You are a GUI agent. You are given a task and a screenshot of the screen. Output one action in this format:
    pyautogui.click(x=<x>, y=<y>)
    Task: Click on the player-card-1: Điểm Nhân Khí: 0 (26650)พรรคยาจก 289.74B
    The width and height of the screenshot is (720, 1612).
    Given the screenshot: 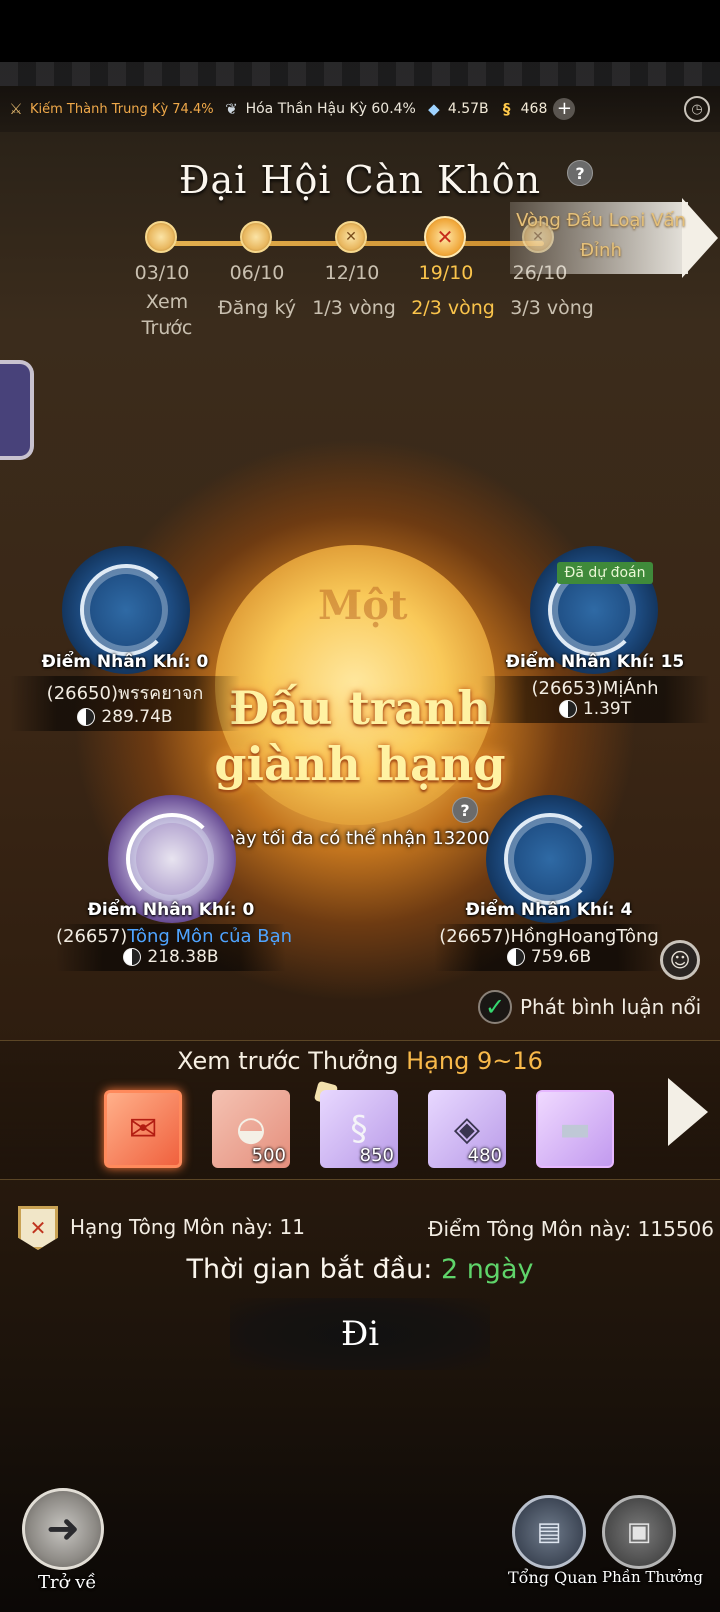 What is the action you would take?
    pyautogui.click(x=125, y=691)
    